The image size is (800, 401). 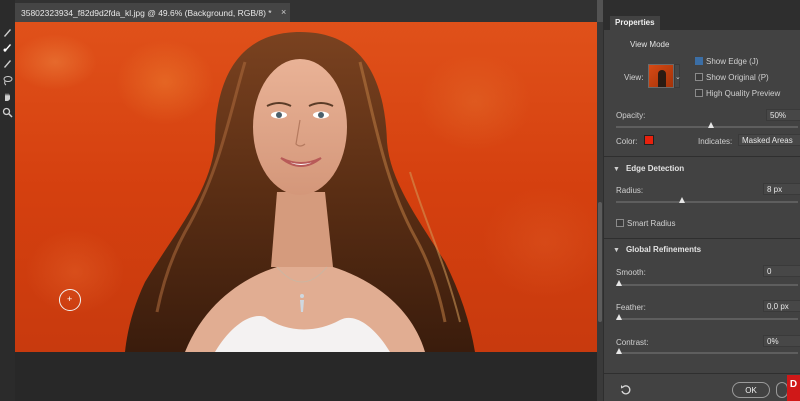 What do you see at coordinates (7, 200) in the screenshot?
I see `tools-toolbar` at bounding box center [7, 200].